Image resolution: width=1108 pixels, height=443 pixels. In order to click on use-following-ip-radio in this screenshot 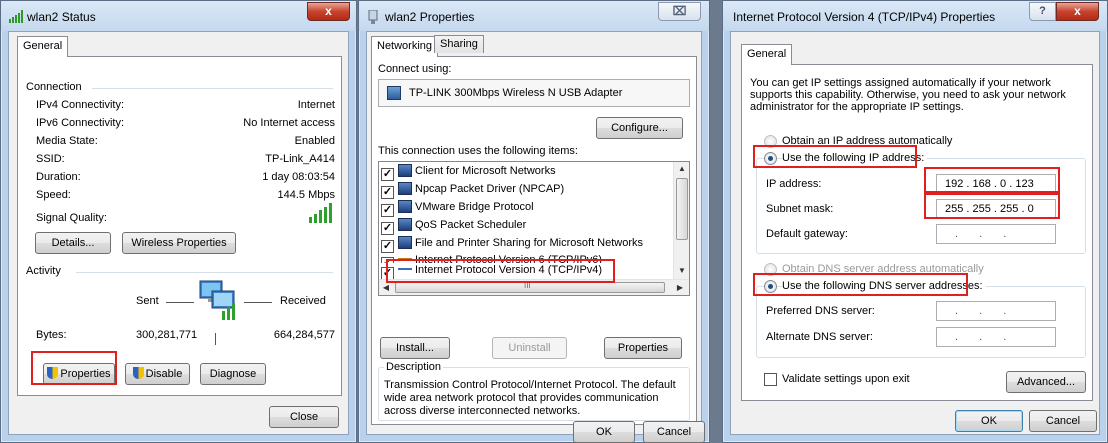, I will do `click(770, 158)`.